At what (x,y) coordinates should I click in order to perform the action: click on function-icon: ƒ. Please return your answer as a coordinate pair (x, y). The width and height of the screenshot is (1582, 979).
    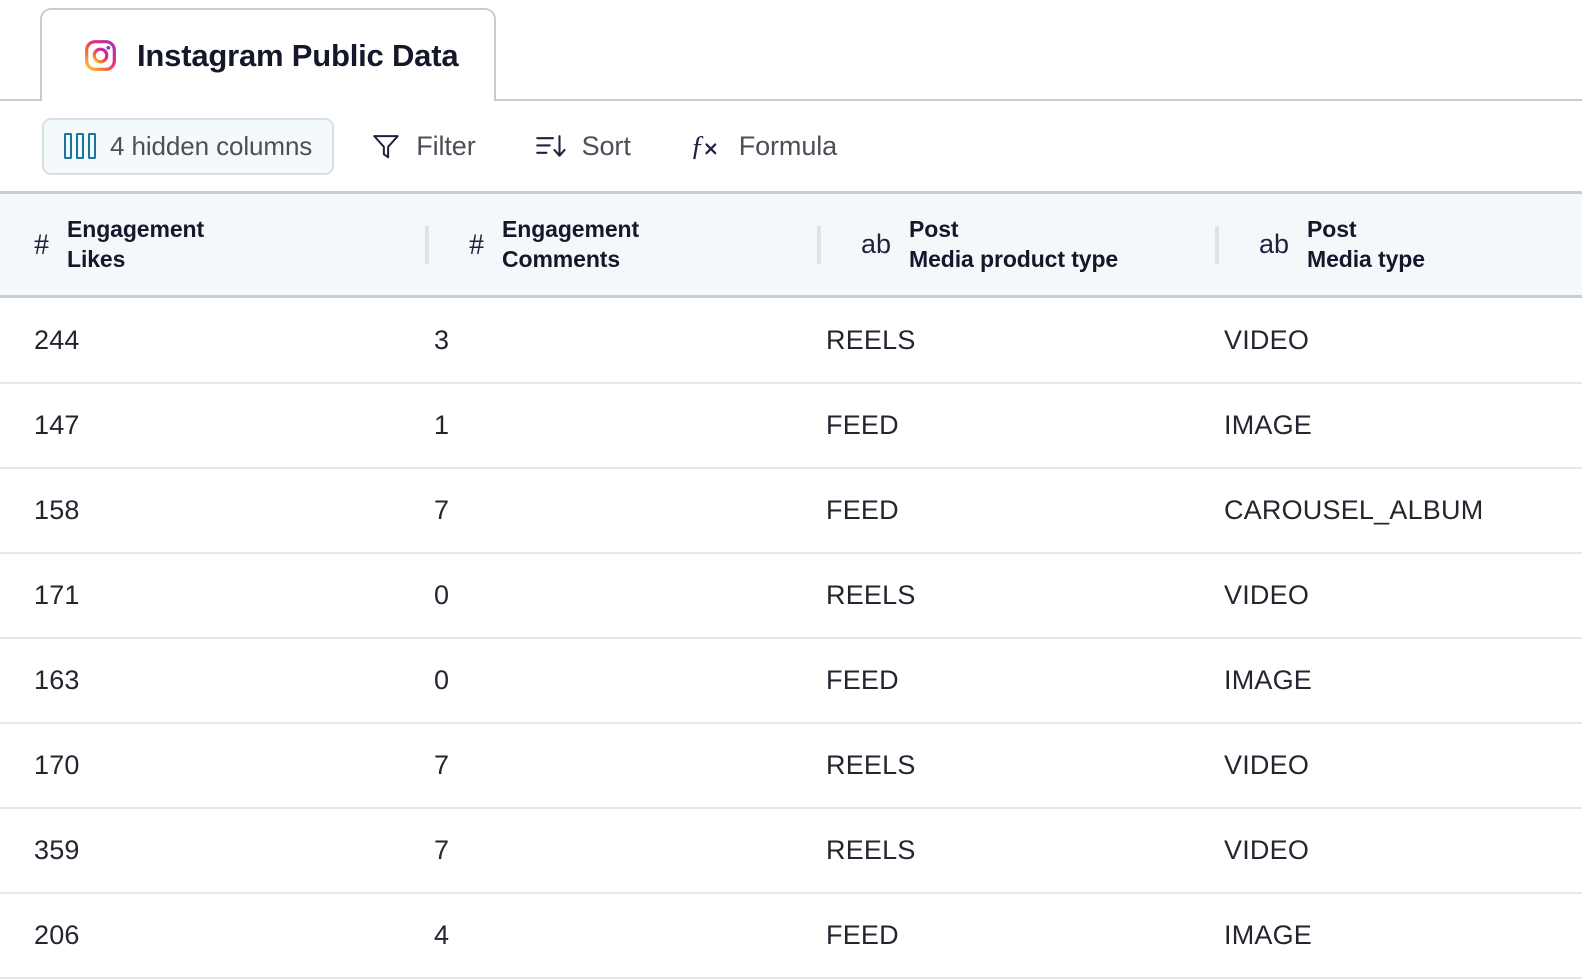
    Looking at the image, I should click on (703, 146).